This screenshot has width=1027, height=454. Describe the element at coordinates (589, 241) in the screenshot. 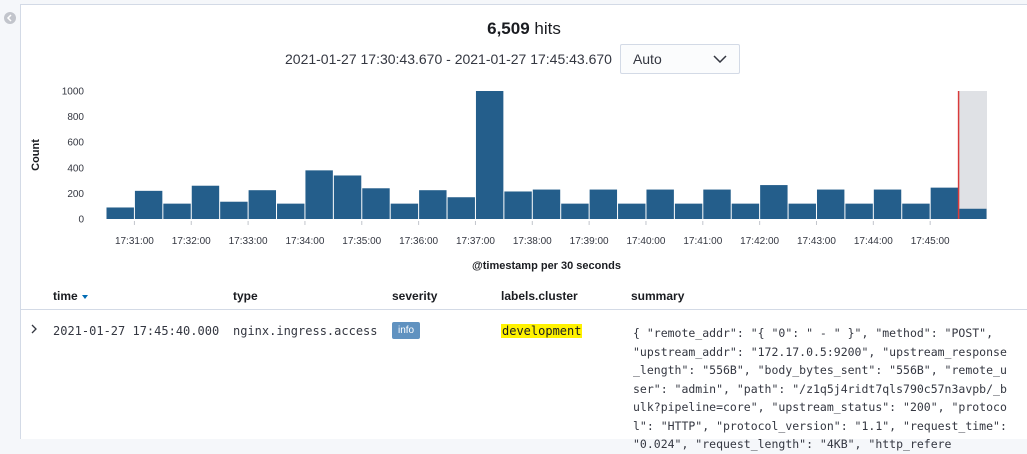

I see `x-tick-label: 17:39:00` at that location.